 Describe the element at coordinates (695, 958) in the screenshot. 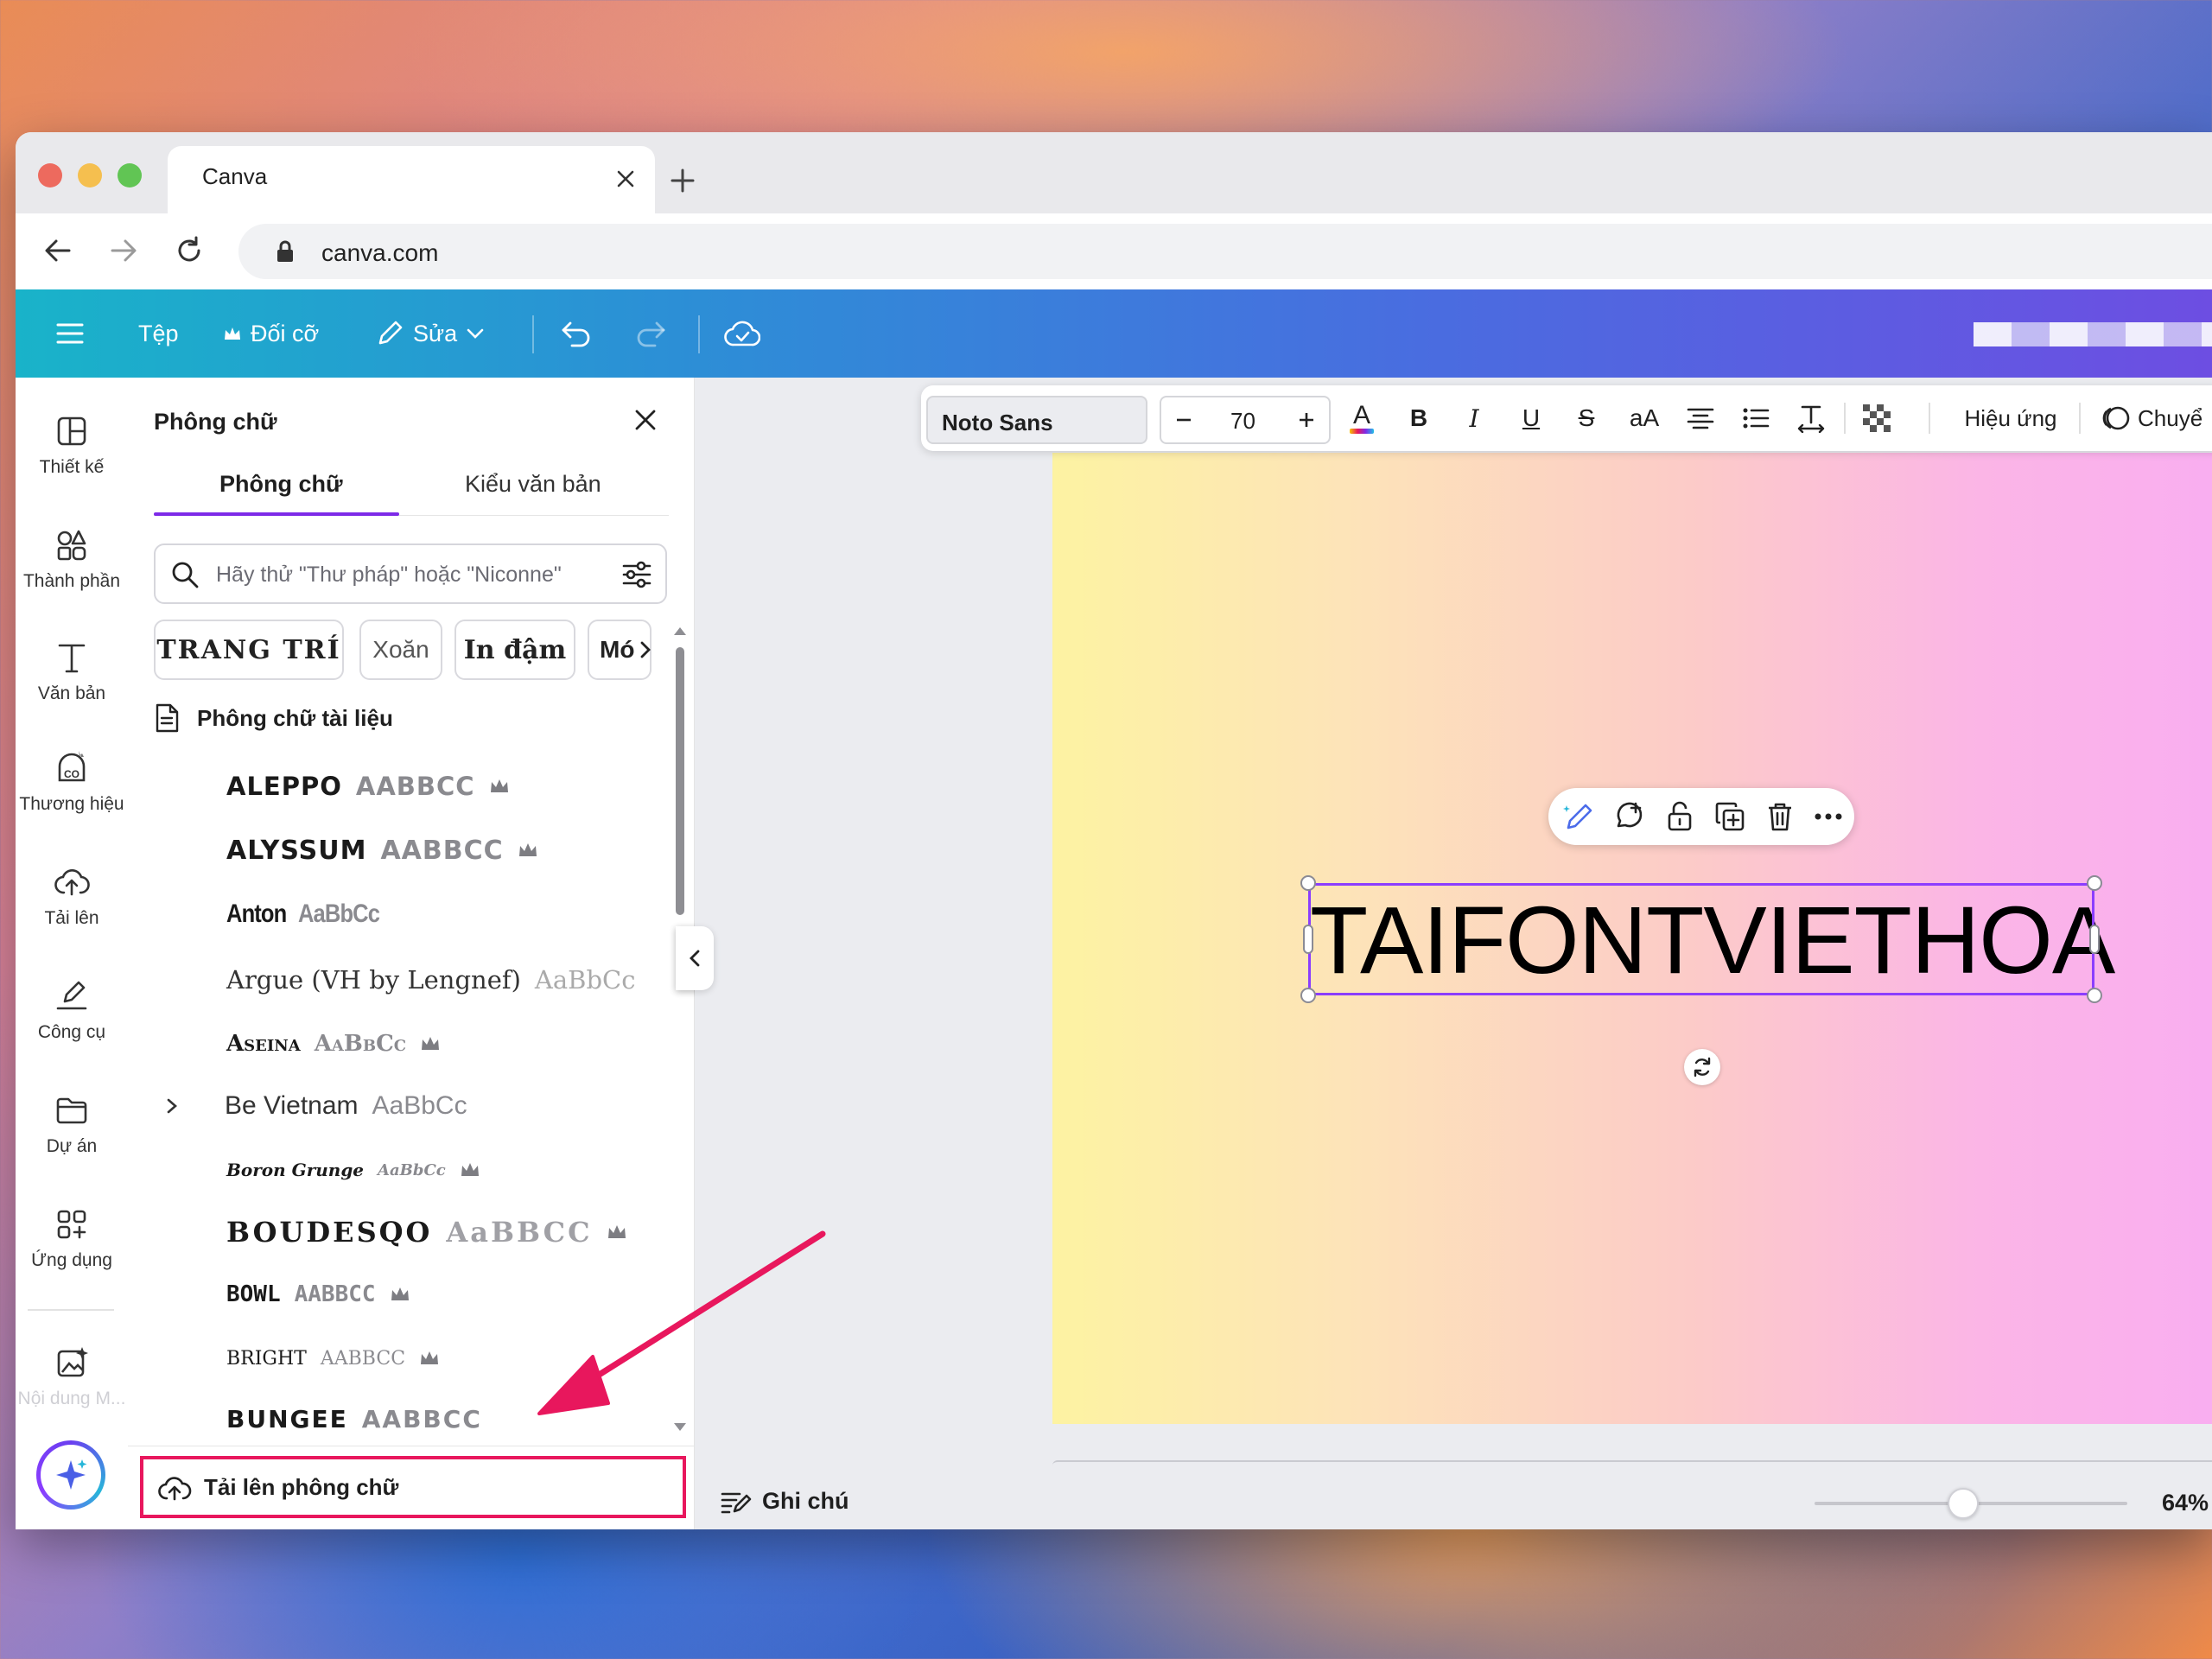

I see `collapse-panel-button` at that location.